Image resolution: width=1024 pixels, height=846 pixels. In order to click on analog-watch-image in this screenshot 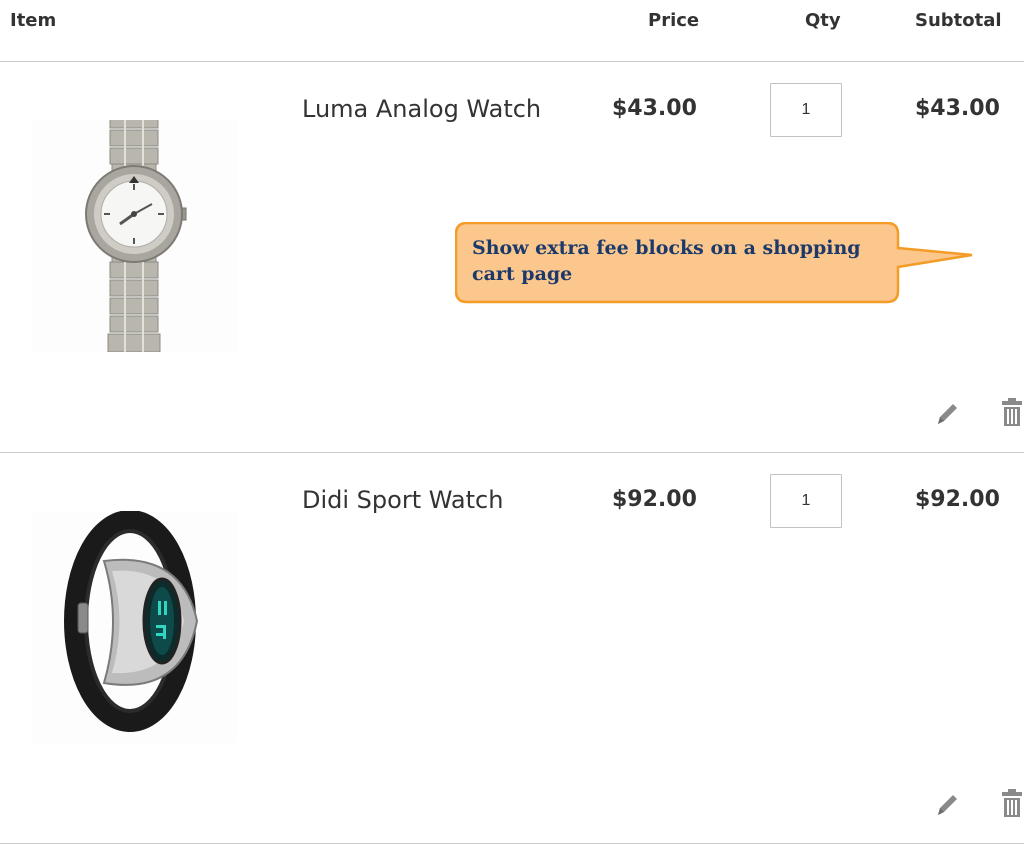, I will do `click(134, 223)`.